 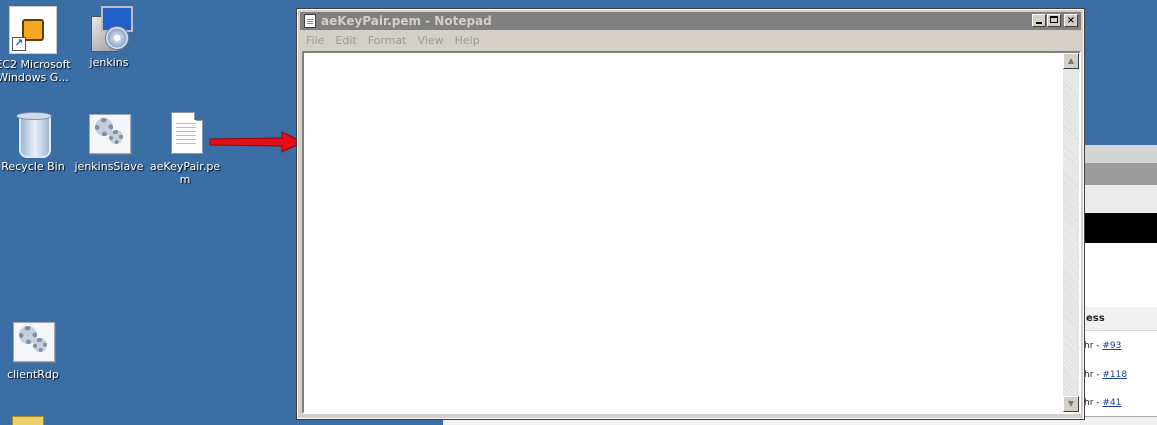 I want to click on scroll-up-icon: ▲, so click(x=1071, y=60).